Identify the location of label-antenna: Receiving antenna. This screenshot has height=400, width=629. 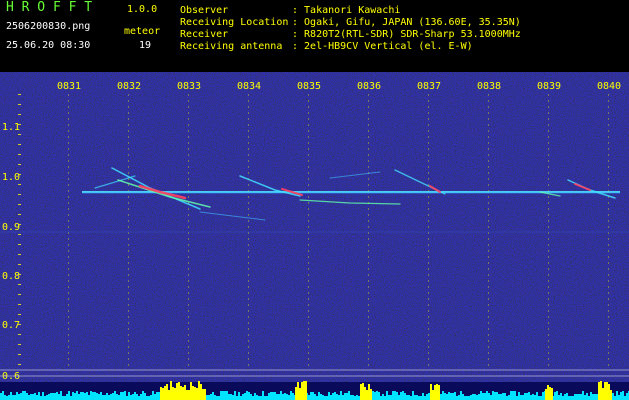
(231, 46).